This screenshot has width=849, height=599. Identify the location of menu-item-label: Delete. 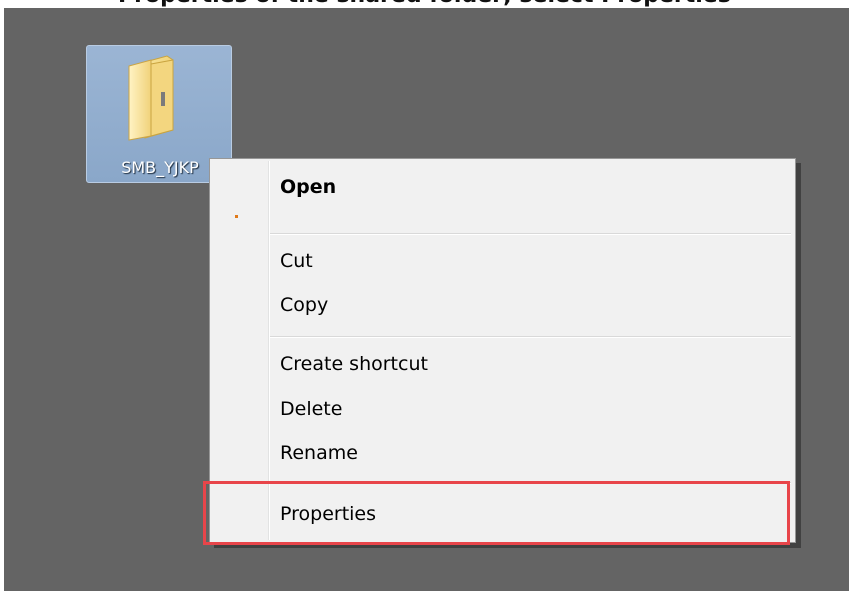
(311, 409).